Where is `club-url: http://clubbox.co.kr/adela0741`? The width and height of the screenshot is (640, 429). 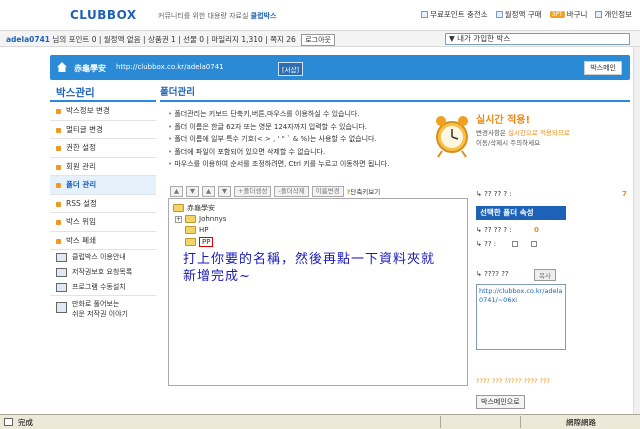 club-url: http://clubbox.co.kr/adela0741 is located at coordinates (170, 67).